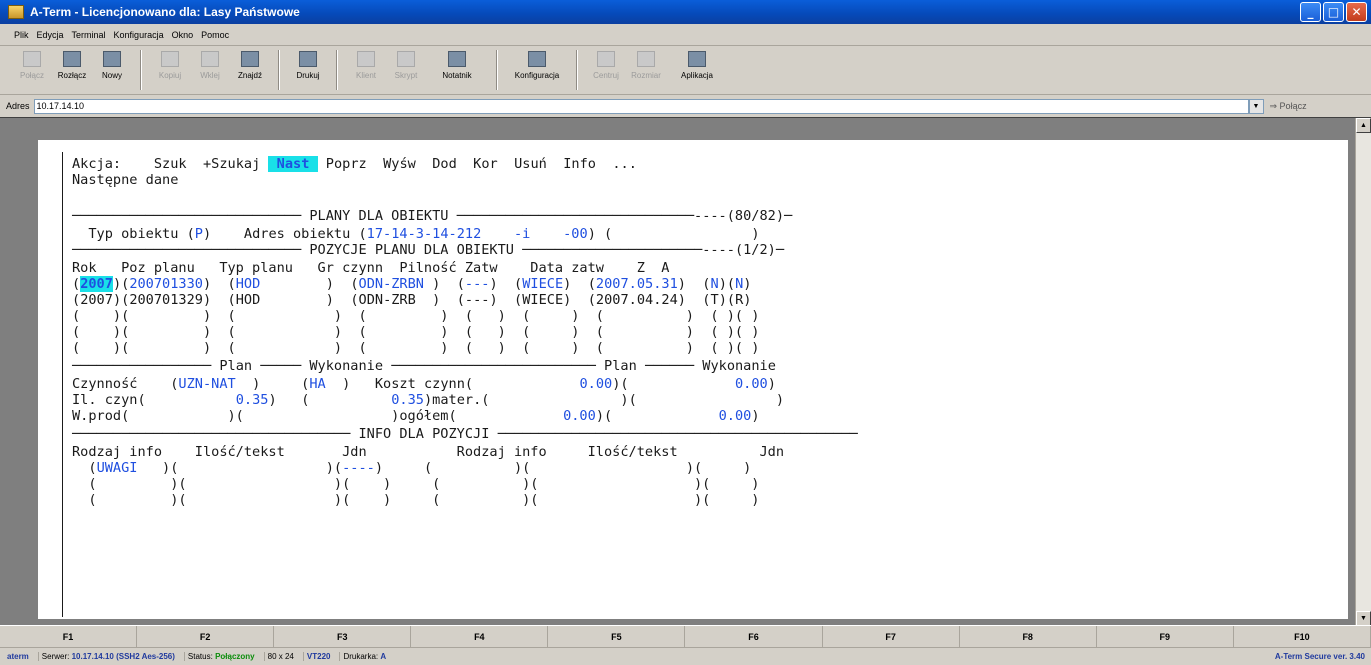  I want to click on center-icon, so click(606, 59).